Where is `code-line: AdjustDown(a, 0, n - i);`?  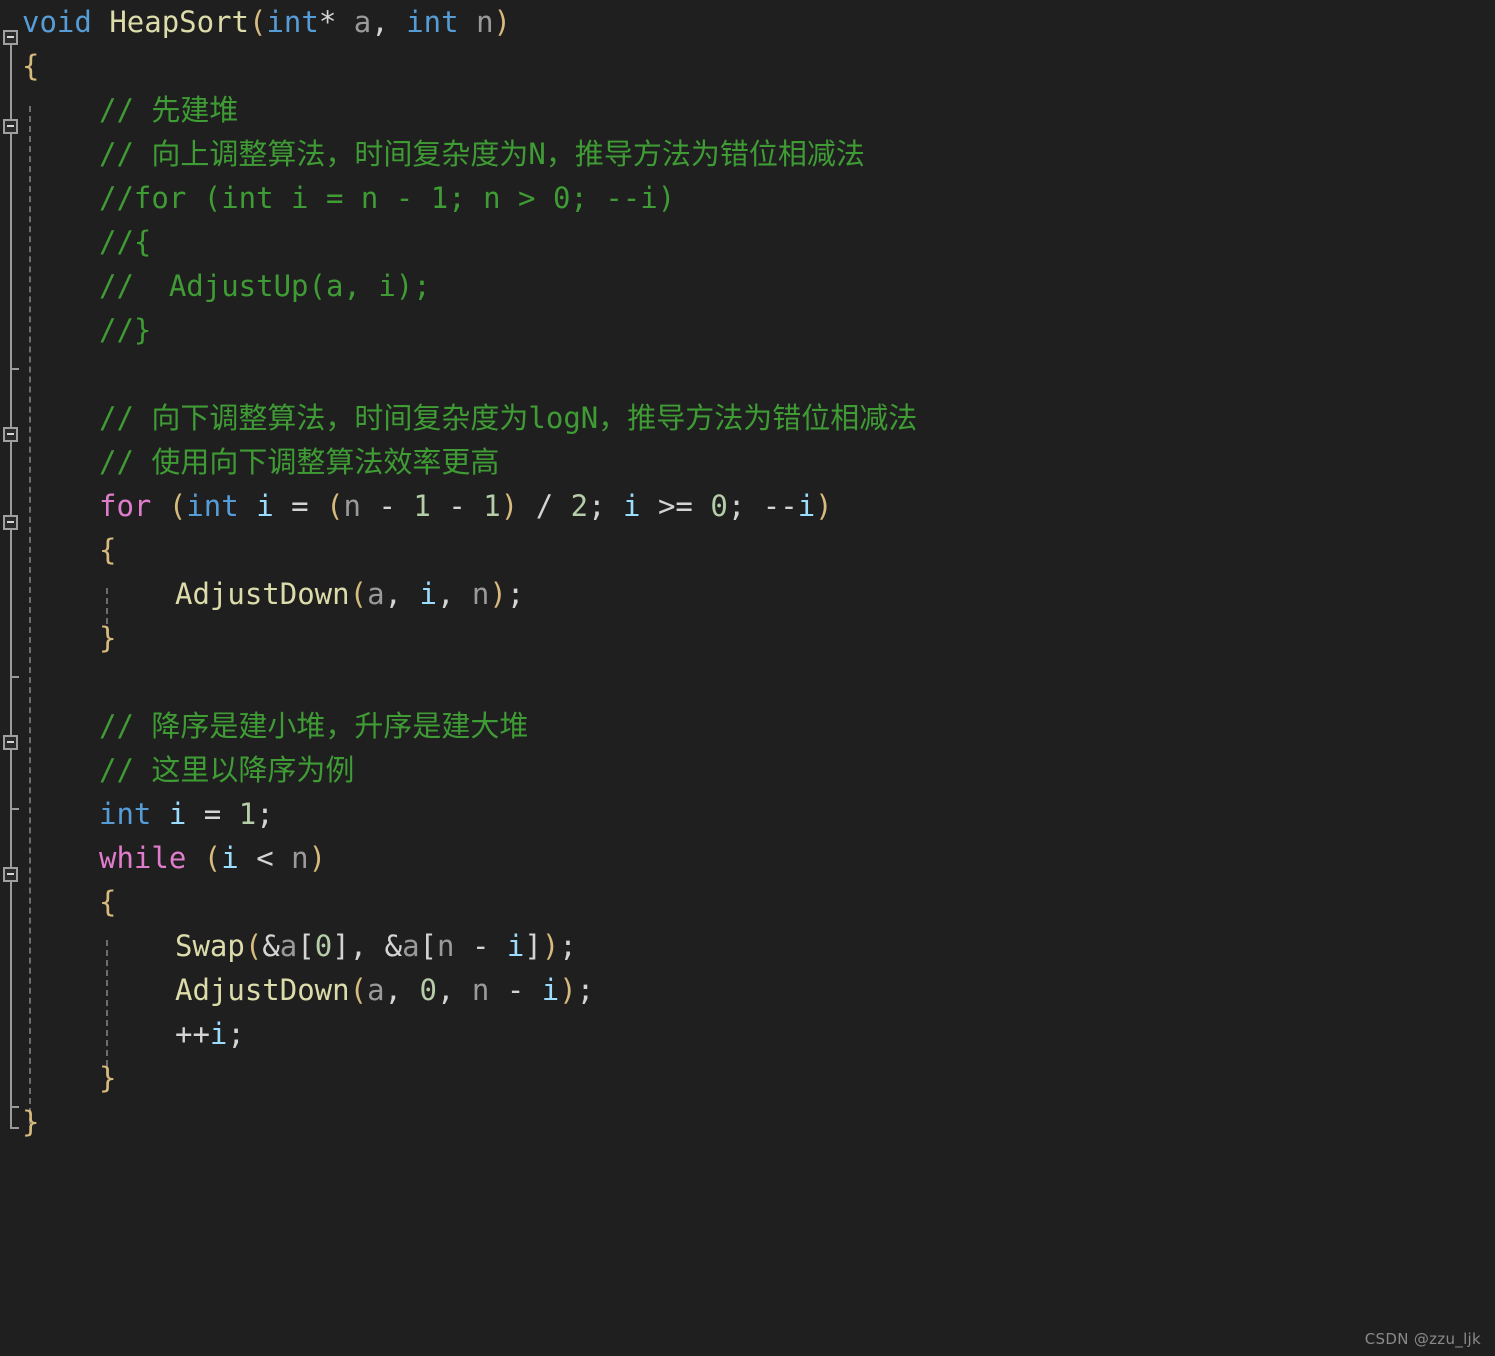
code-line: AdjustDown(a, 0, n - i); is located at coordinates (747, 990).